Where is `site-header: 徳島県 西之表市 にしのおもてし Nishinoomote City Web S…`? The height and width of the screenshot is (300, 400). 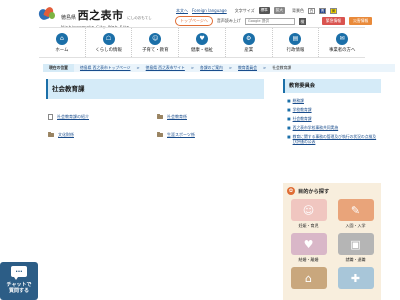 site-header: 徳島県 西之表市 にしのおもてし Nishinoomote City Web S… is located at coordinates (200, 14).